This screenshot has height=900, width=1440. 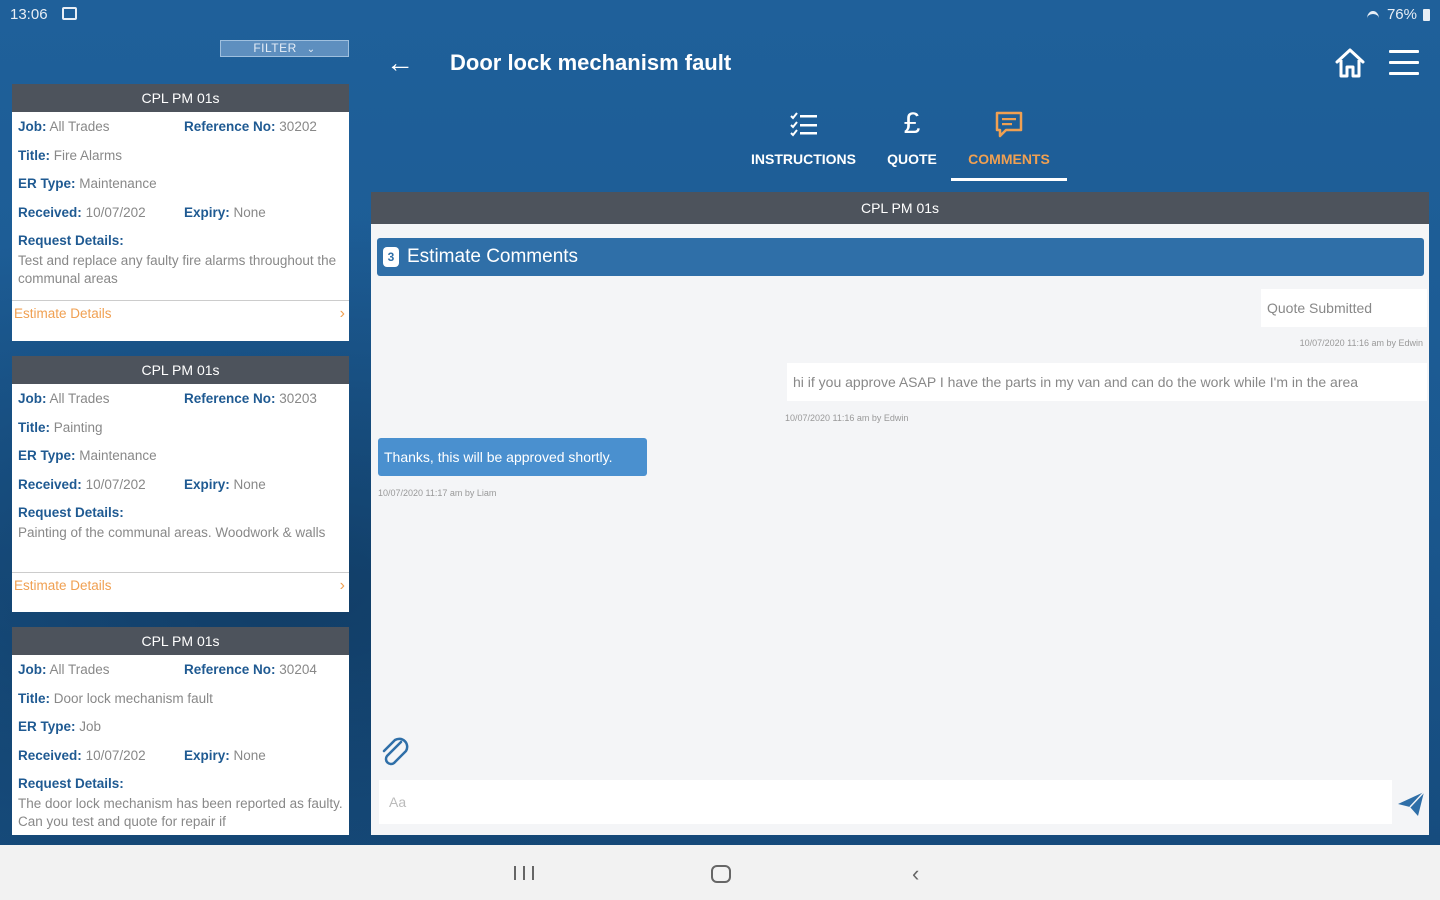 I want to click on message-bubble: Quote Submitted, so click(x=1344, y=308).